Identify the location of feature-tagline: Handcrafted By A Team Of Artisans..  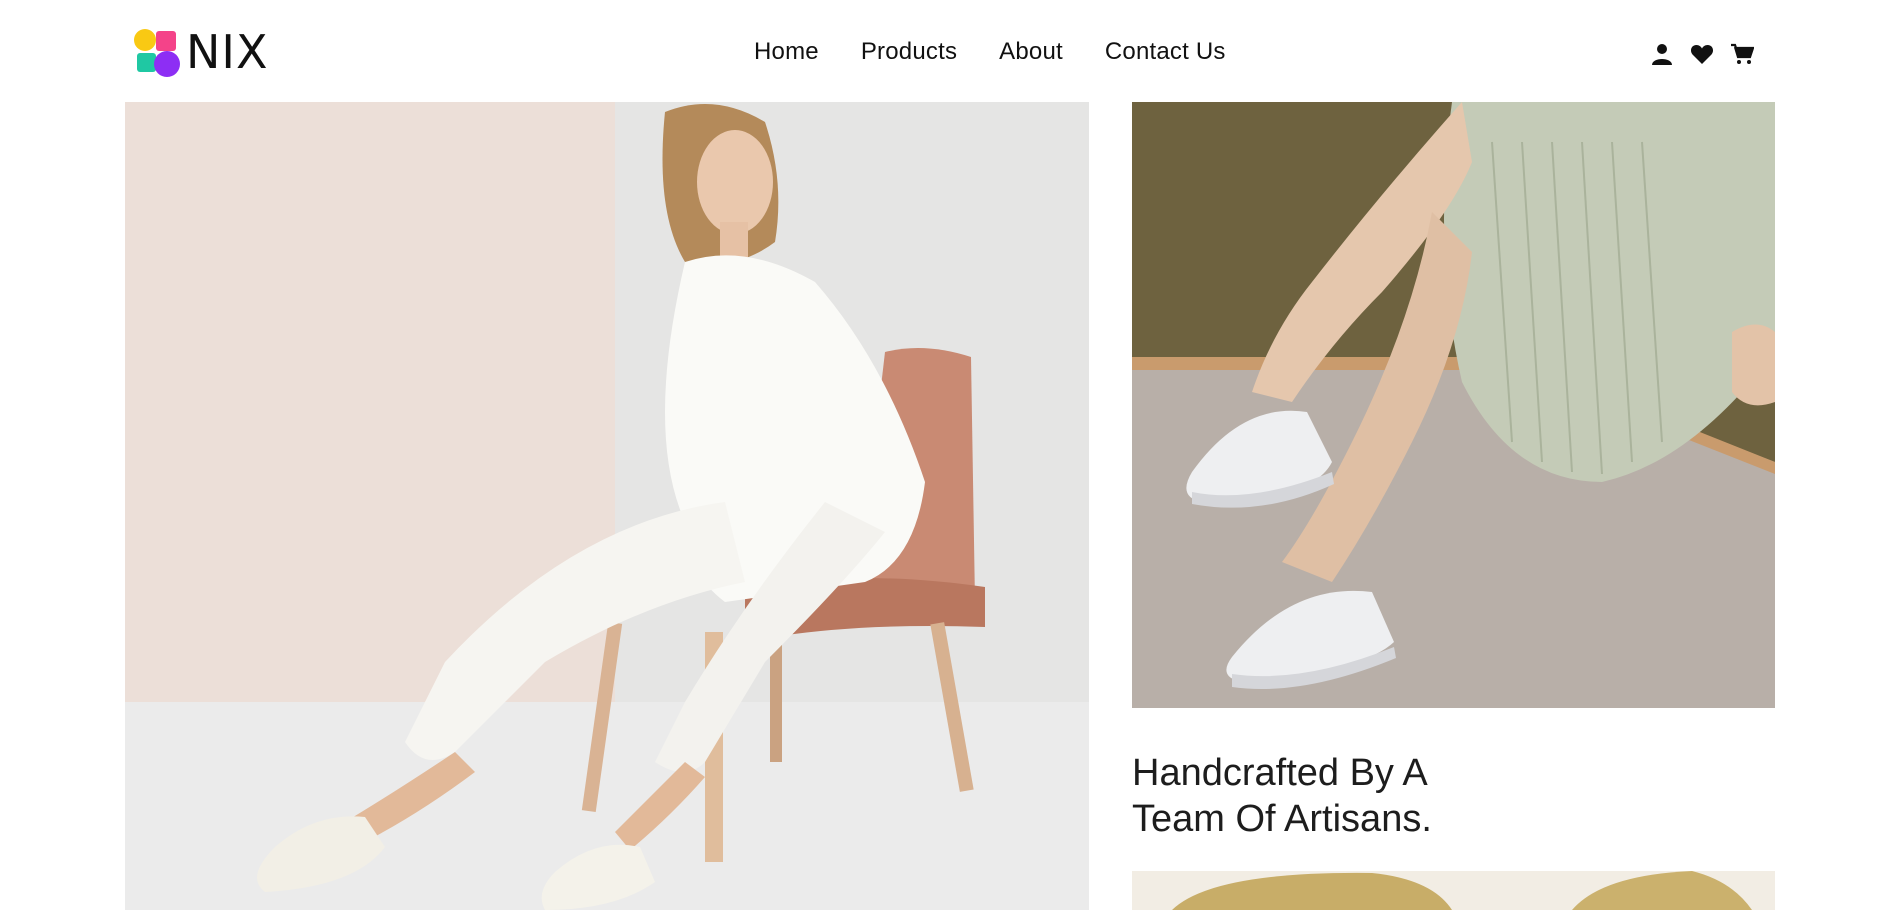
(1382, 796).